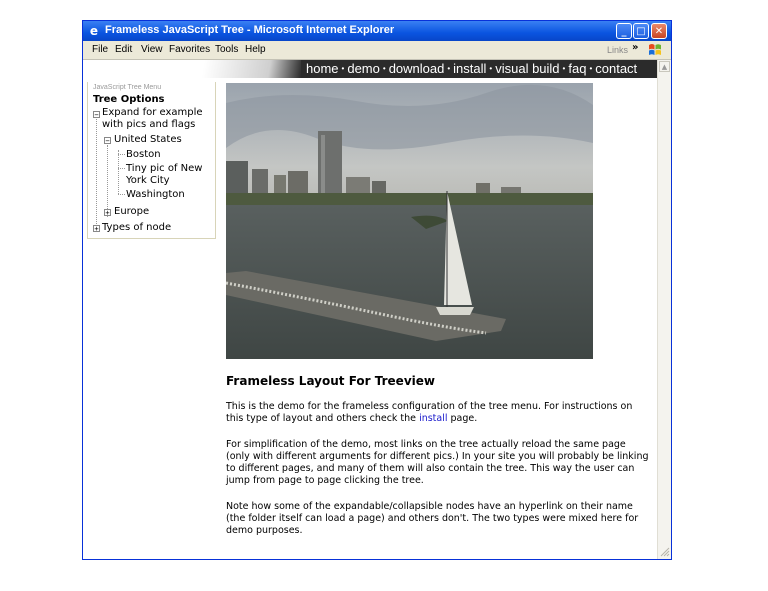 This screenshot has height=591, width=768. Describe the element at coordinates (123, 49) in the screenshot. I see `menu-edit: Edit` at that location.